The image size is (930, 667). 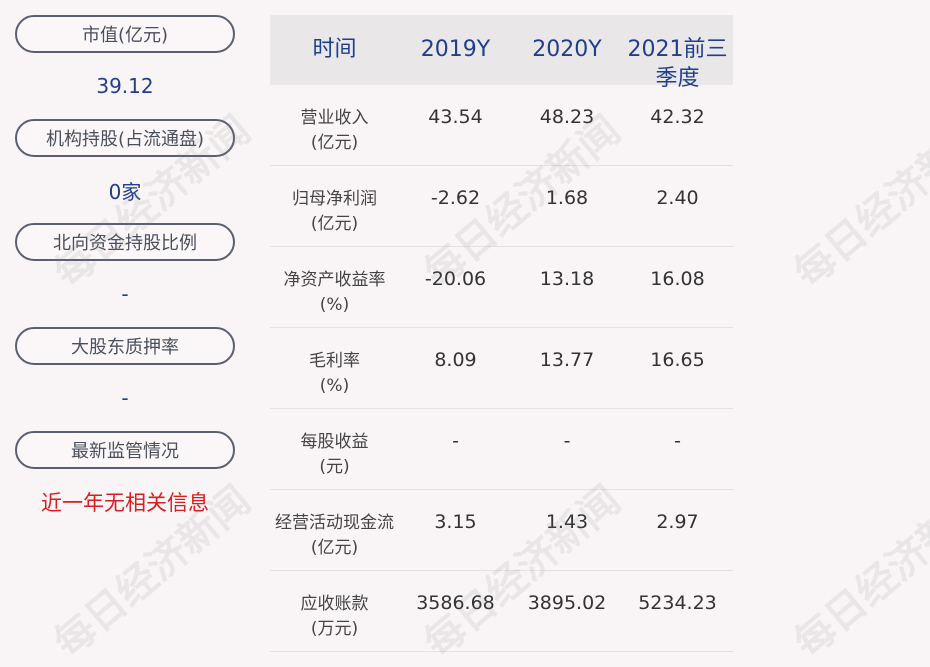 What do you see at coordinates (125, 138) in the screenshot?
I see `metric-label-pill: 机构持股(占流通盘)` at bounding box center [125, 138].